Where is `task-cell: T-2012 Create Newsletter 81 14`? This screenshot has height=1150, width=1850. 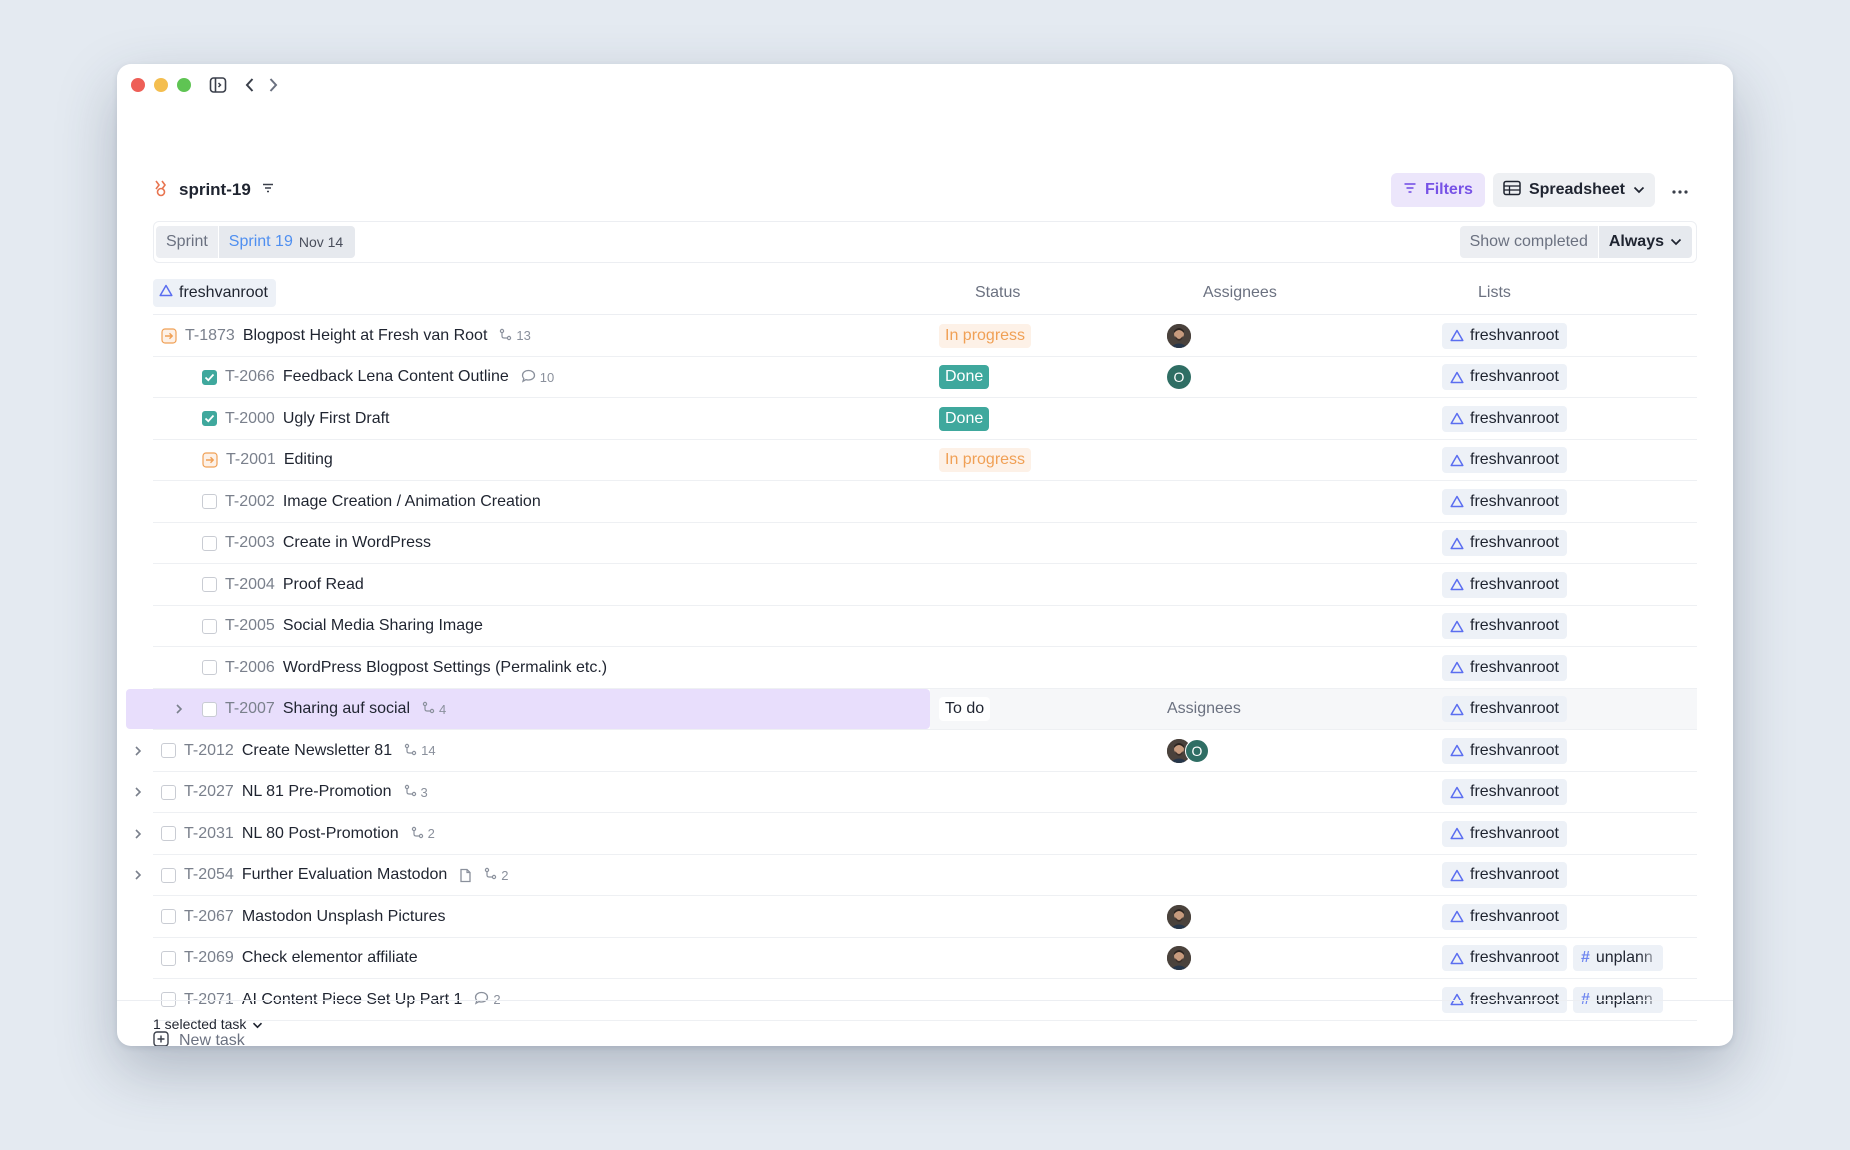 task-cell: T-2012 Create Newsletter 81 14 is located at coordinates (298, 750).